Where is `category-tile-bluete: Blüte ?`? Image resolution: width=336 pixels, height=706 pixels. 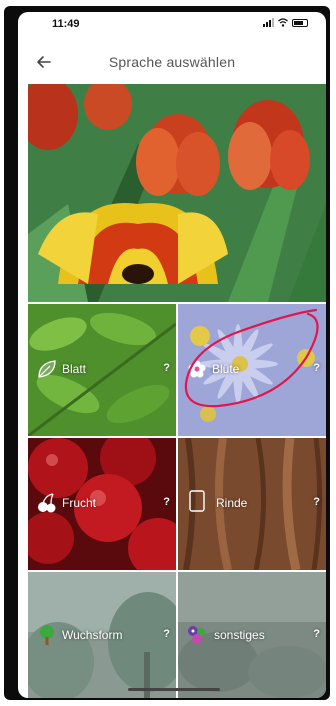 category-tile-bluete: Blüte ? is located at coordinates (252, 370).